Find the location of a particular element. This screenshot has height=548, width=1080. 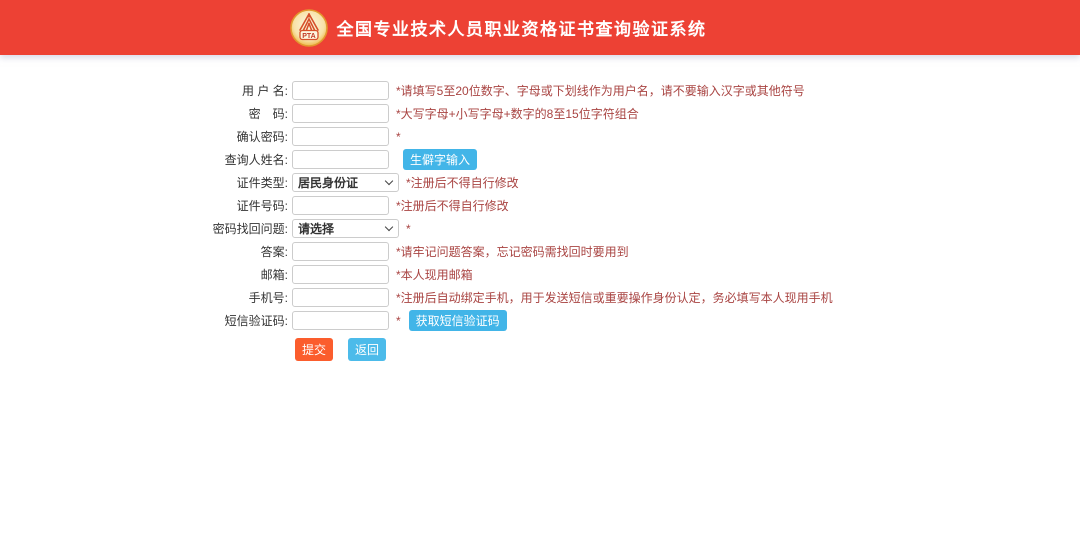

page-title: 全国专业技术人员职业资格证书查询验证系统 is located at coordinates (521, 29).